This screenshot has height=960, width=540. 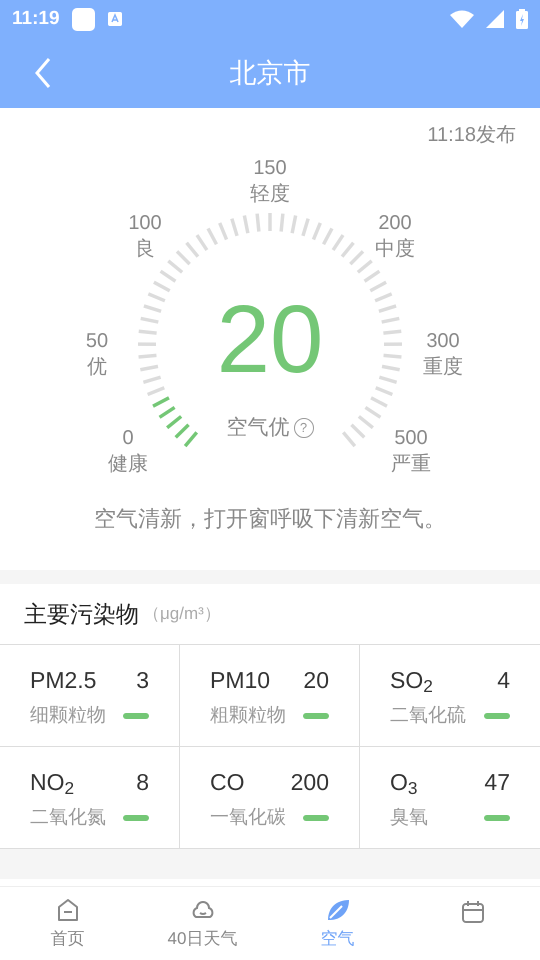 What do you see at coordinates (522, 19) in the screenshot?
I see `battery-icon` at bounding box center [522, 19].